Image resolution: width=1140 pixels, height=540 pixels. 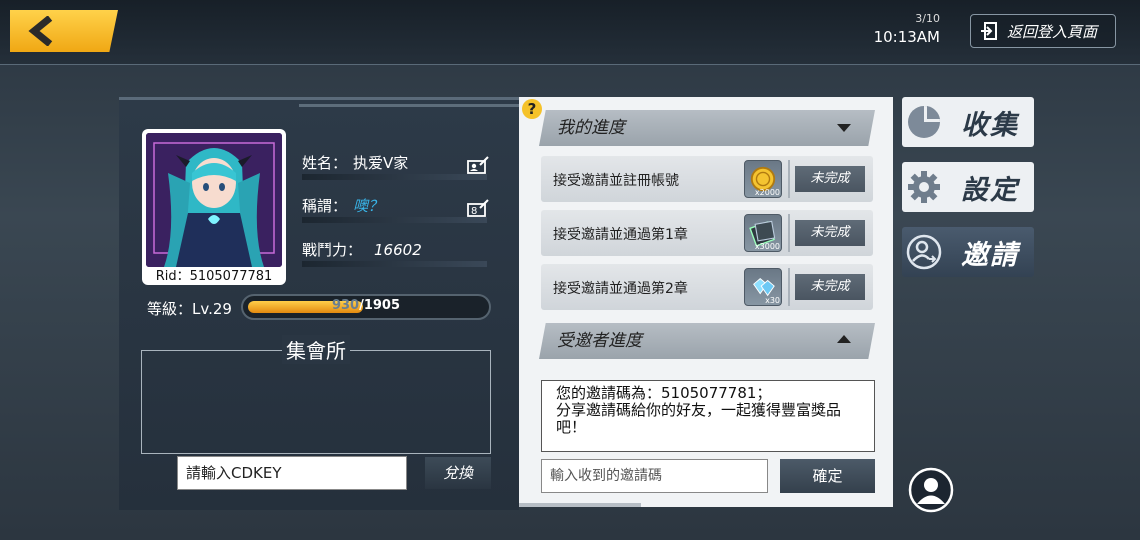 What do you see at coordinates (763, 287) in the screenshot?
I see `crystal-icon: x30` at bounding box center [763, 287].